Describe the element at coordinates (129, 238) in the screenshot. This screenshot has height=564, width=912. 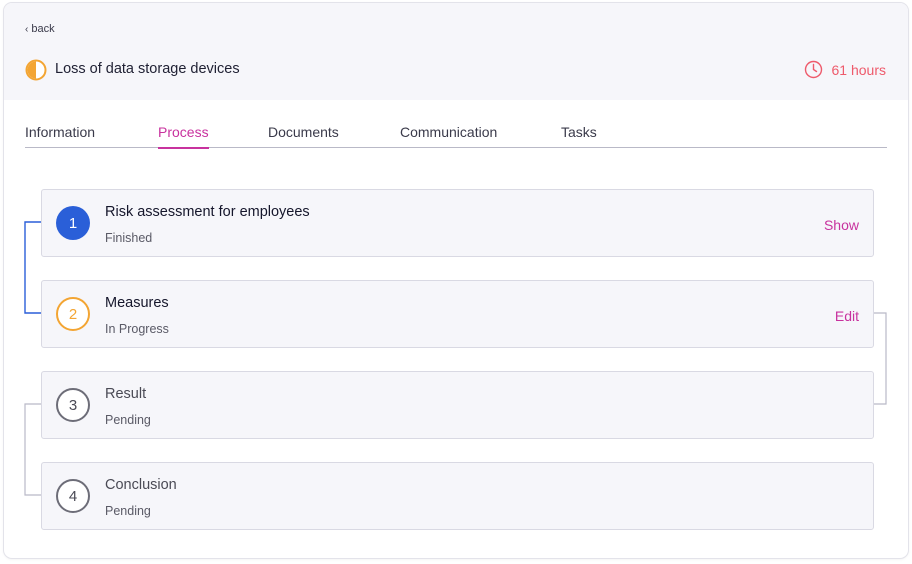
I see `step-status: Finished` at that location.